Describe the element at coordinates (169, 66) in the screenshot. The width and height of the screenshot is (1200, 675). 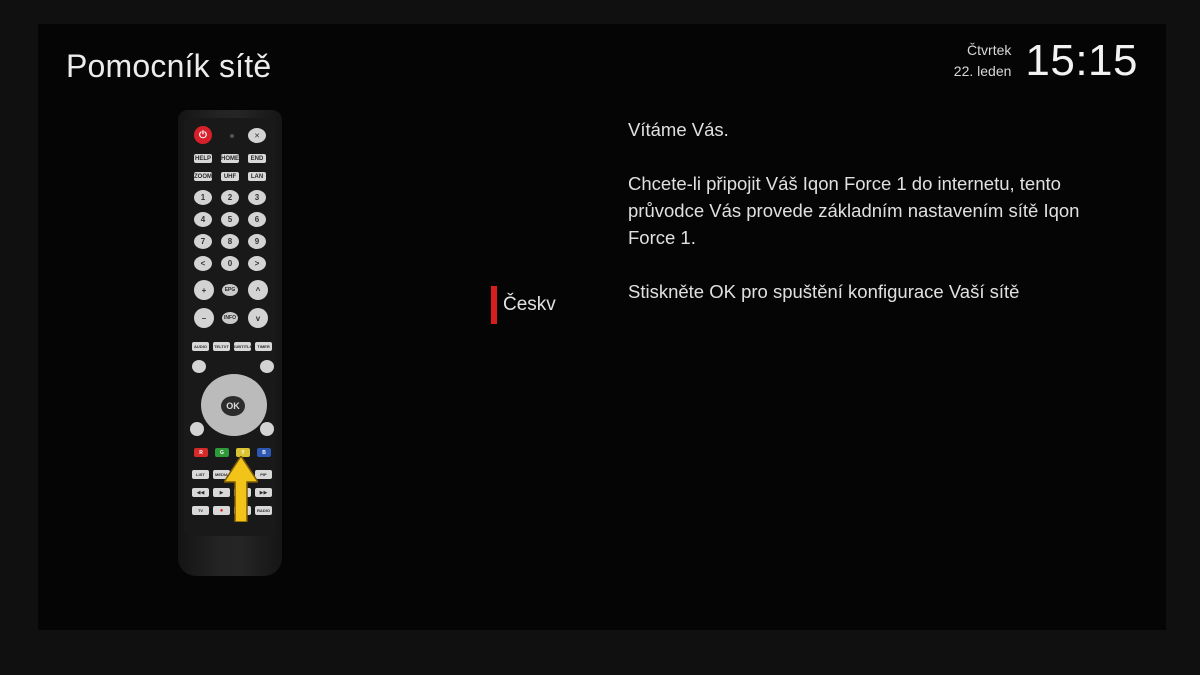
I see `page-title: Pomocník sítě` at that location.